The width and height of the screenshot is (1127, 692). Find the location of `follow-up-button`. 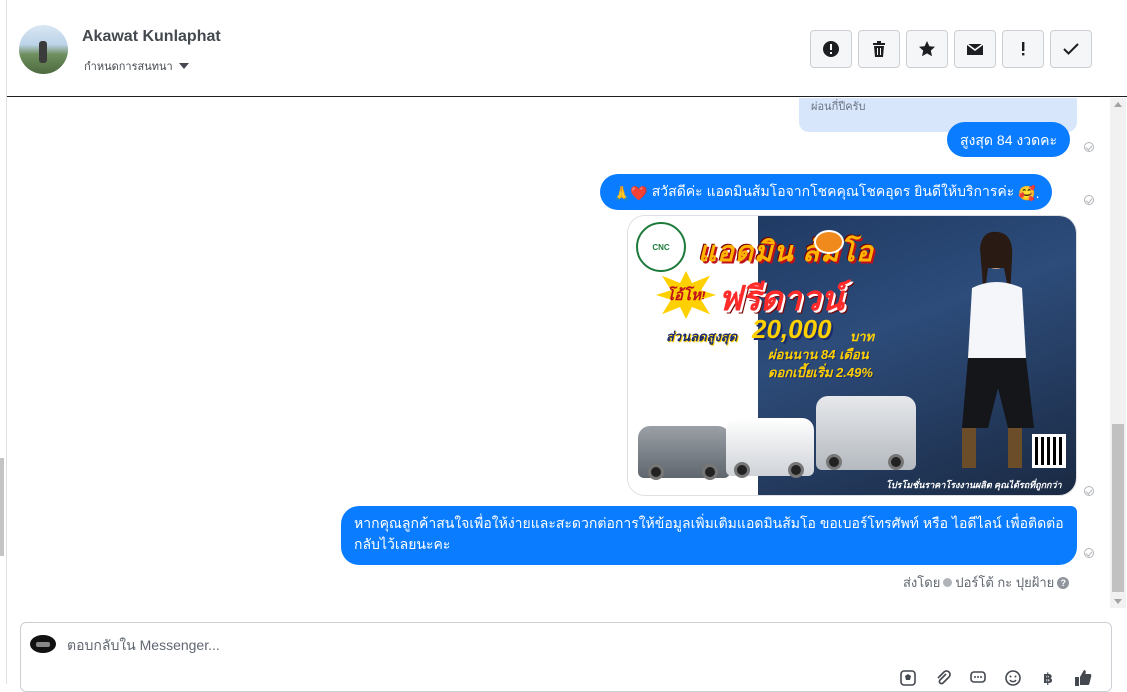

follow-up-button is located at coordinates (1023, 49).